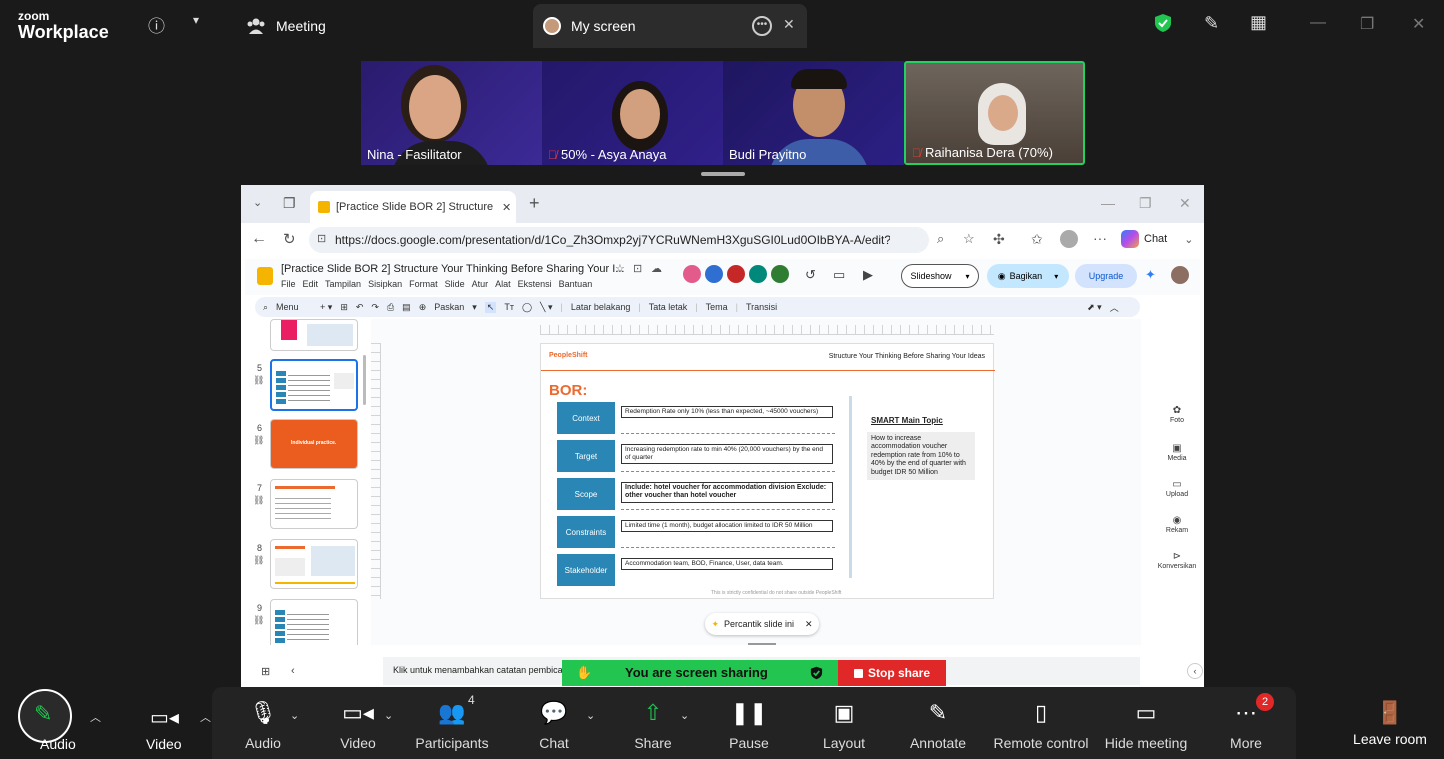 The image size is (1444, 759). What do you see at coordinates (1418, 24) in the screenshot?
I see `close-window-icon: ✕` at bounding box center [1418, 24].